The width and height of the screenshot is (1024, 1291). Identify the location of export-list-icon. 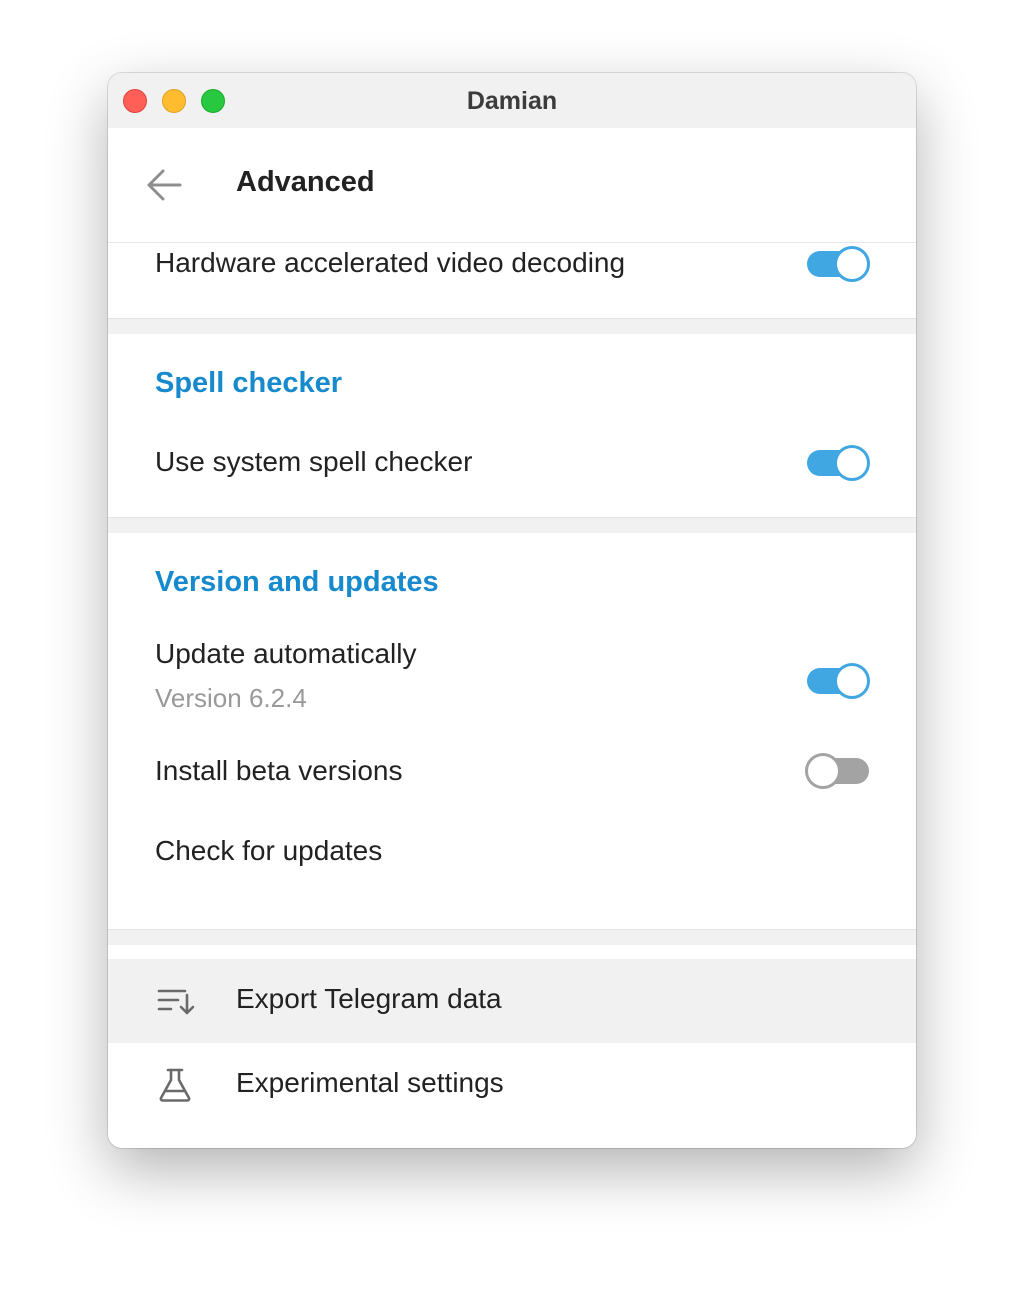
(176, 1002).